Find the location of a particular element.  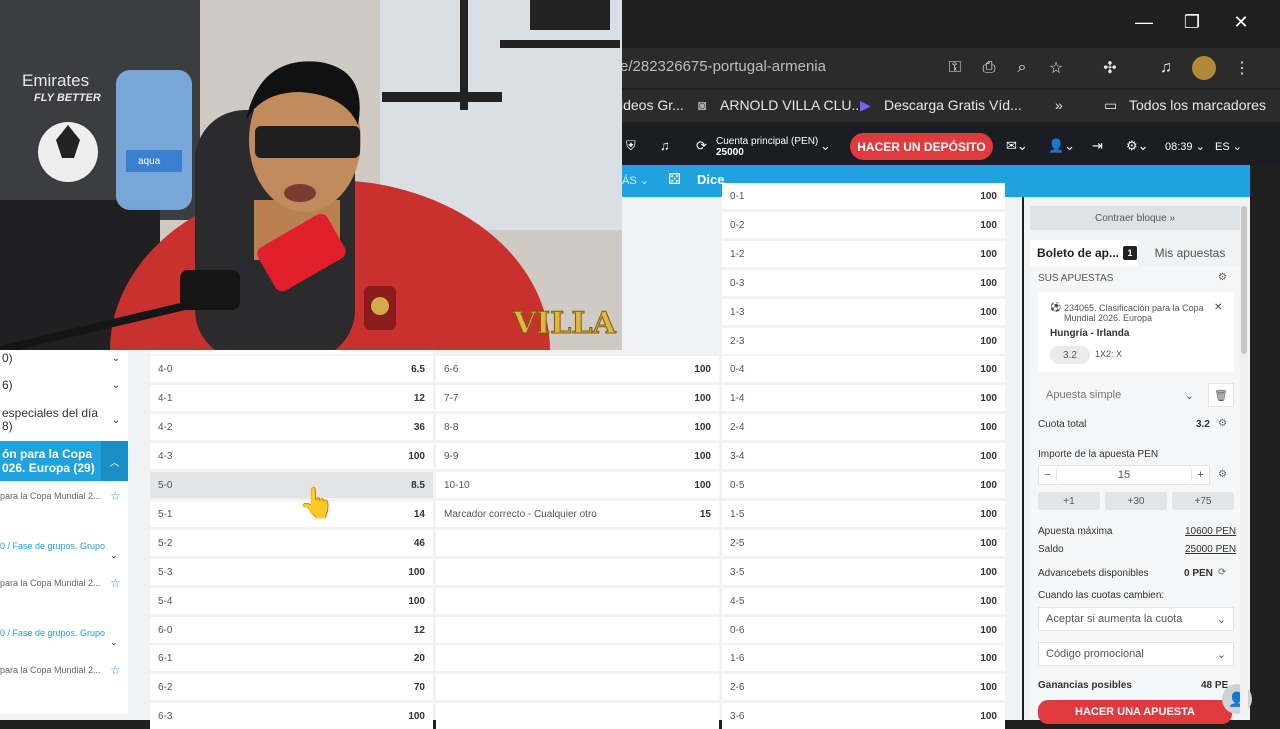

scrollbar-thumb is located at coordinates (1244, 280).